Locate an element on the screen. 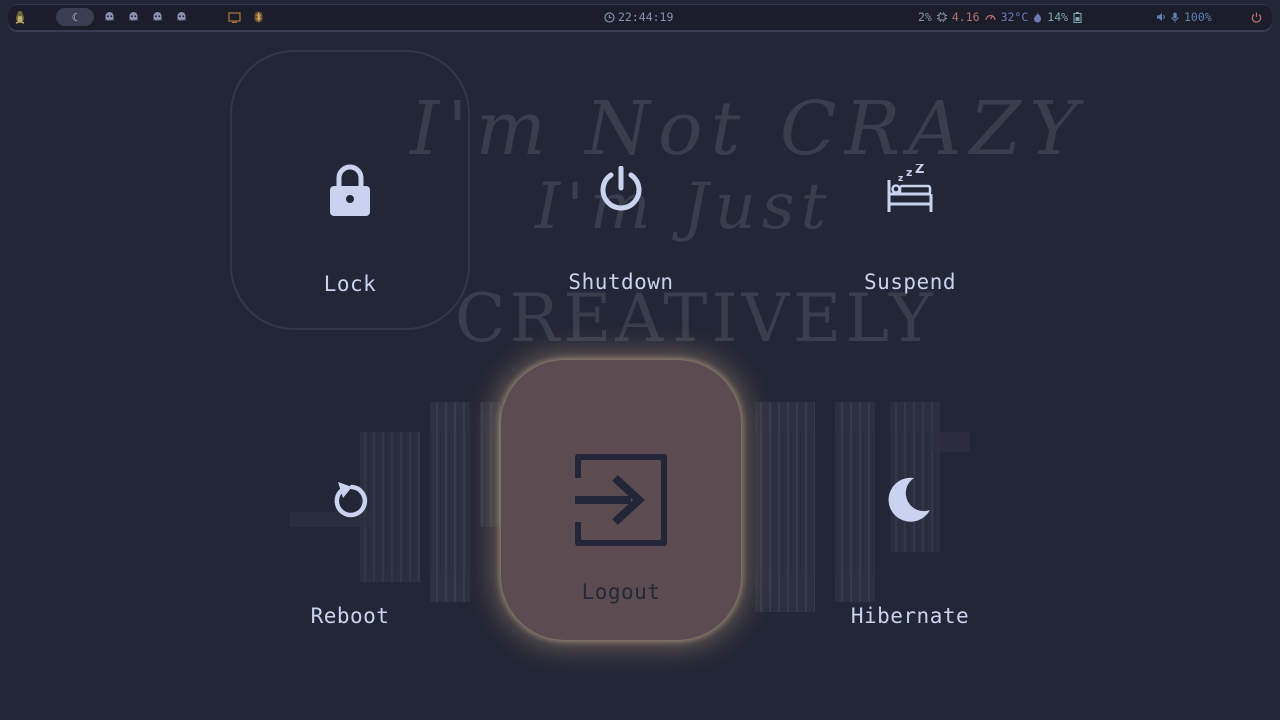 This screenshot has width=1280, height=720. clock-icon is located at coordinates (609, 17).